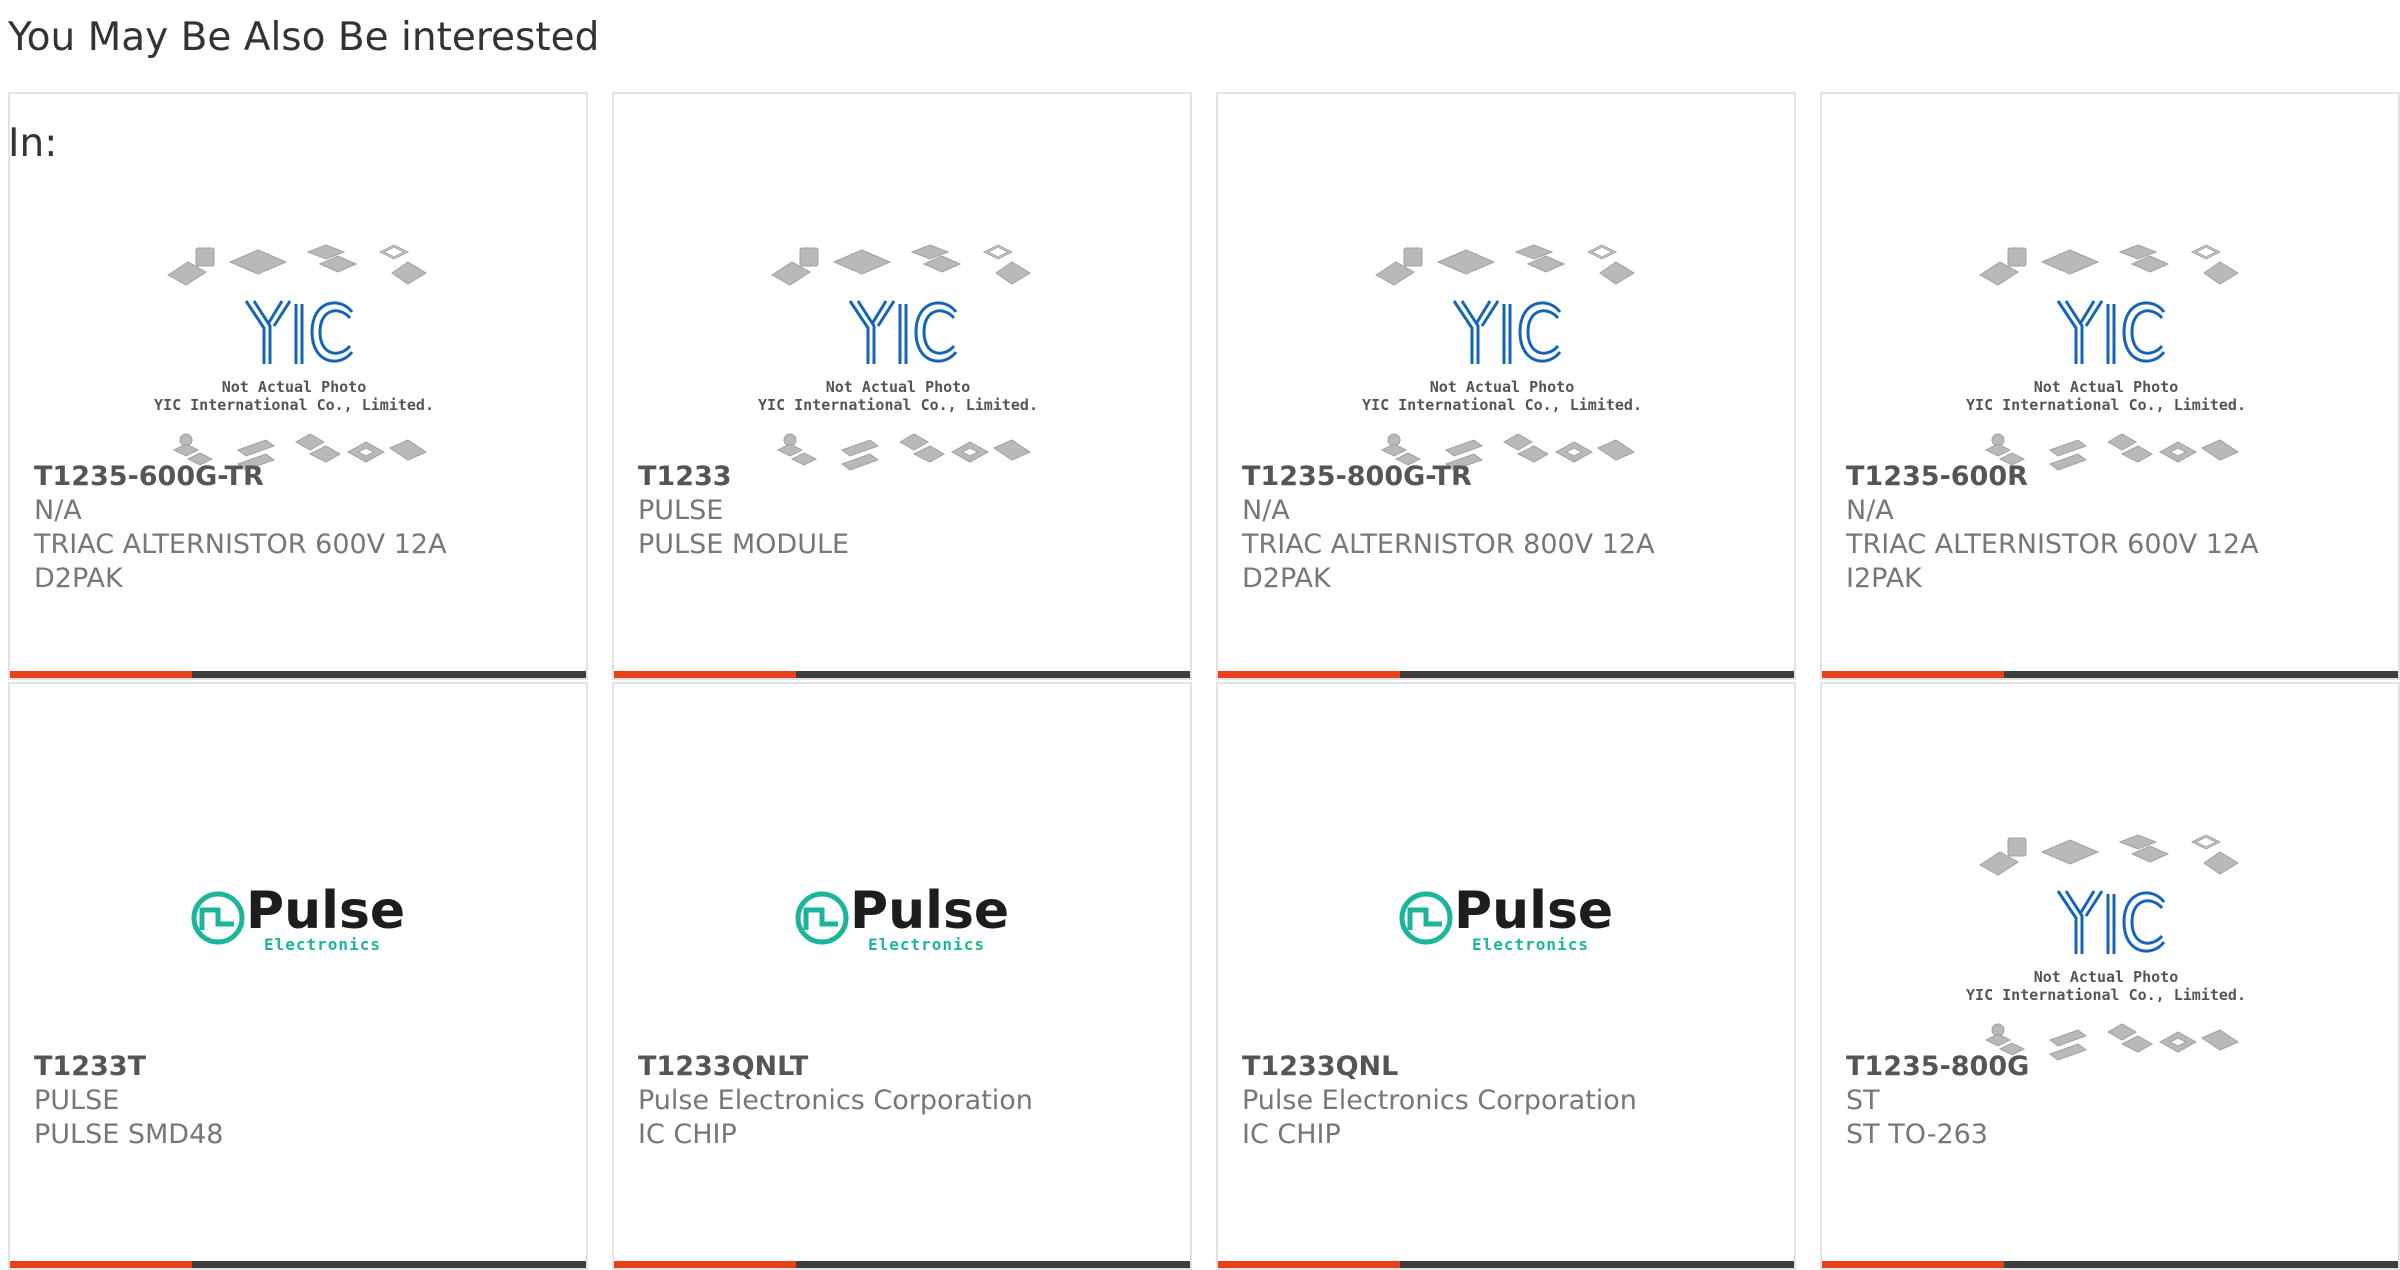  I want to click on product-part-number: T1235-800G-TR, so click(1513, 477).